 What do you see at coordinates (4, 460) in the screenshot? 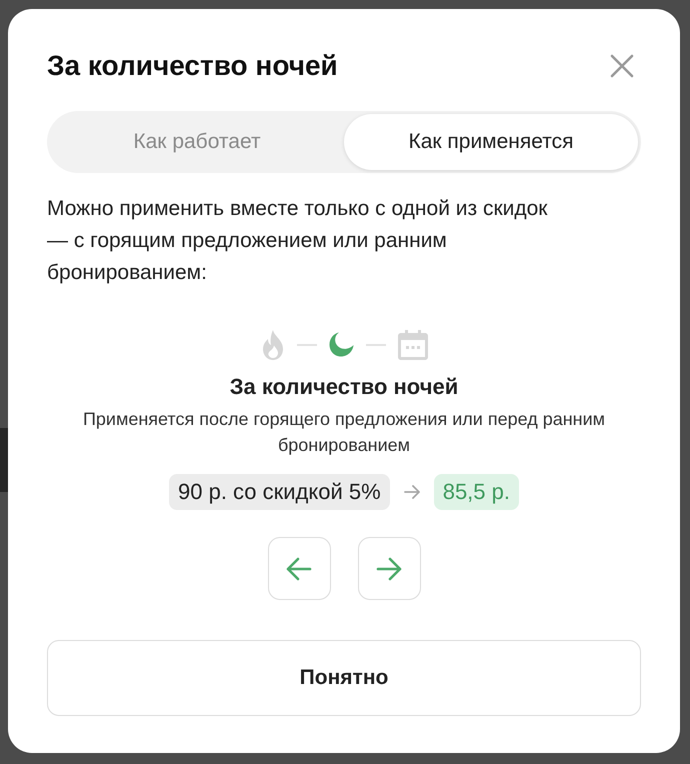
I see `background-panel` at bounding box center [4, 460].